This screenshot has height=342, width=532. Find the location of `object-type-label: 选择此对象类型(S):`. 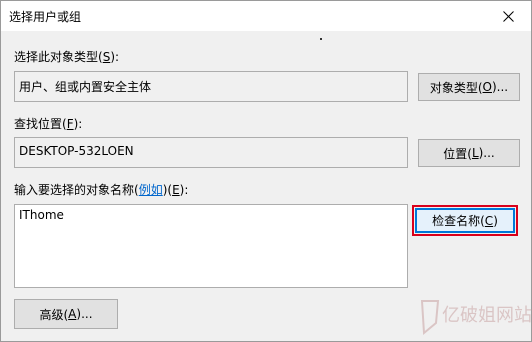

object-type-label: 选择此对象类型(S): is located at coordinates (67, 57).